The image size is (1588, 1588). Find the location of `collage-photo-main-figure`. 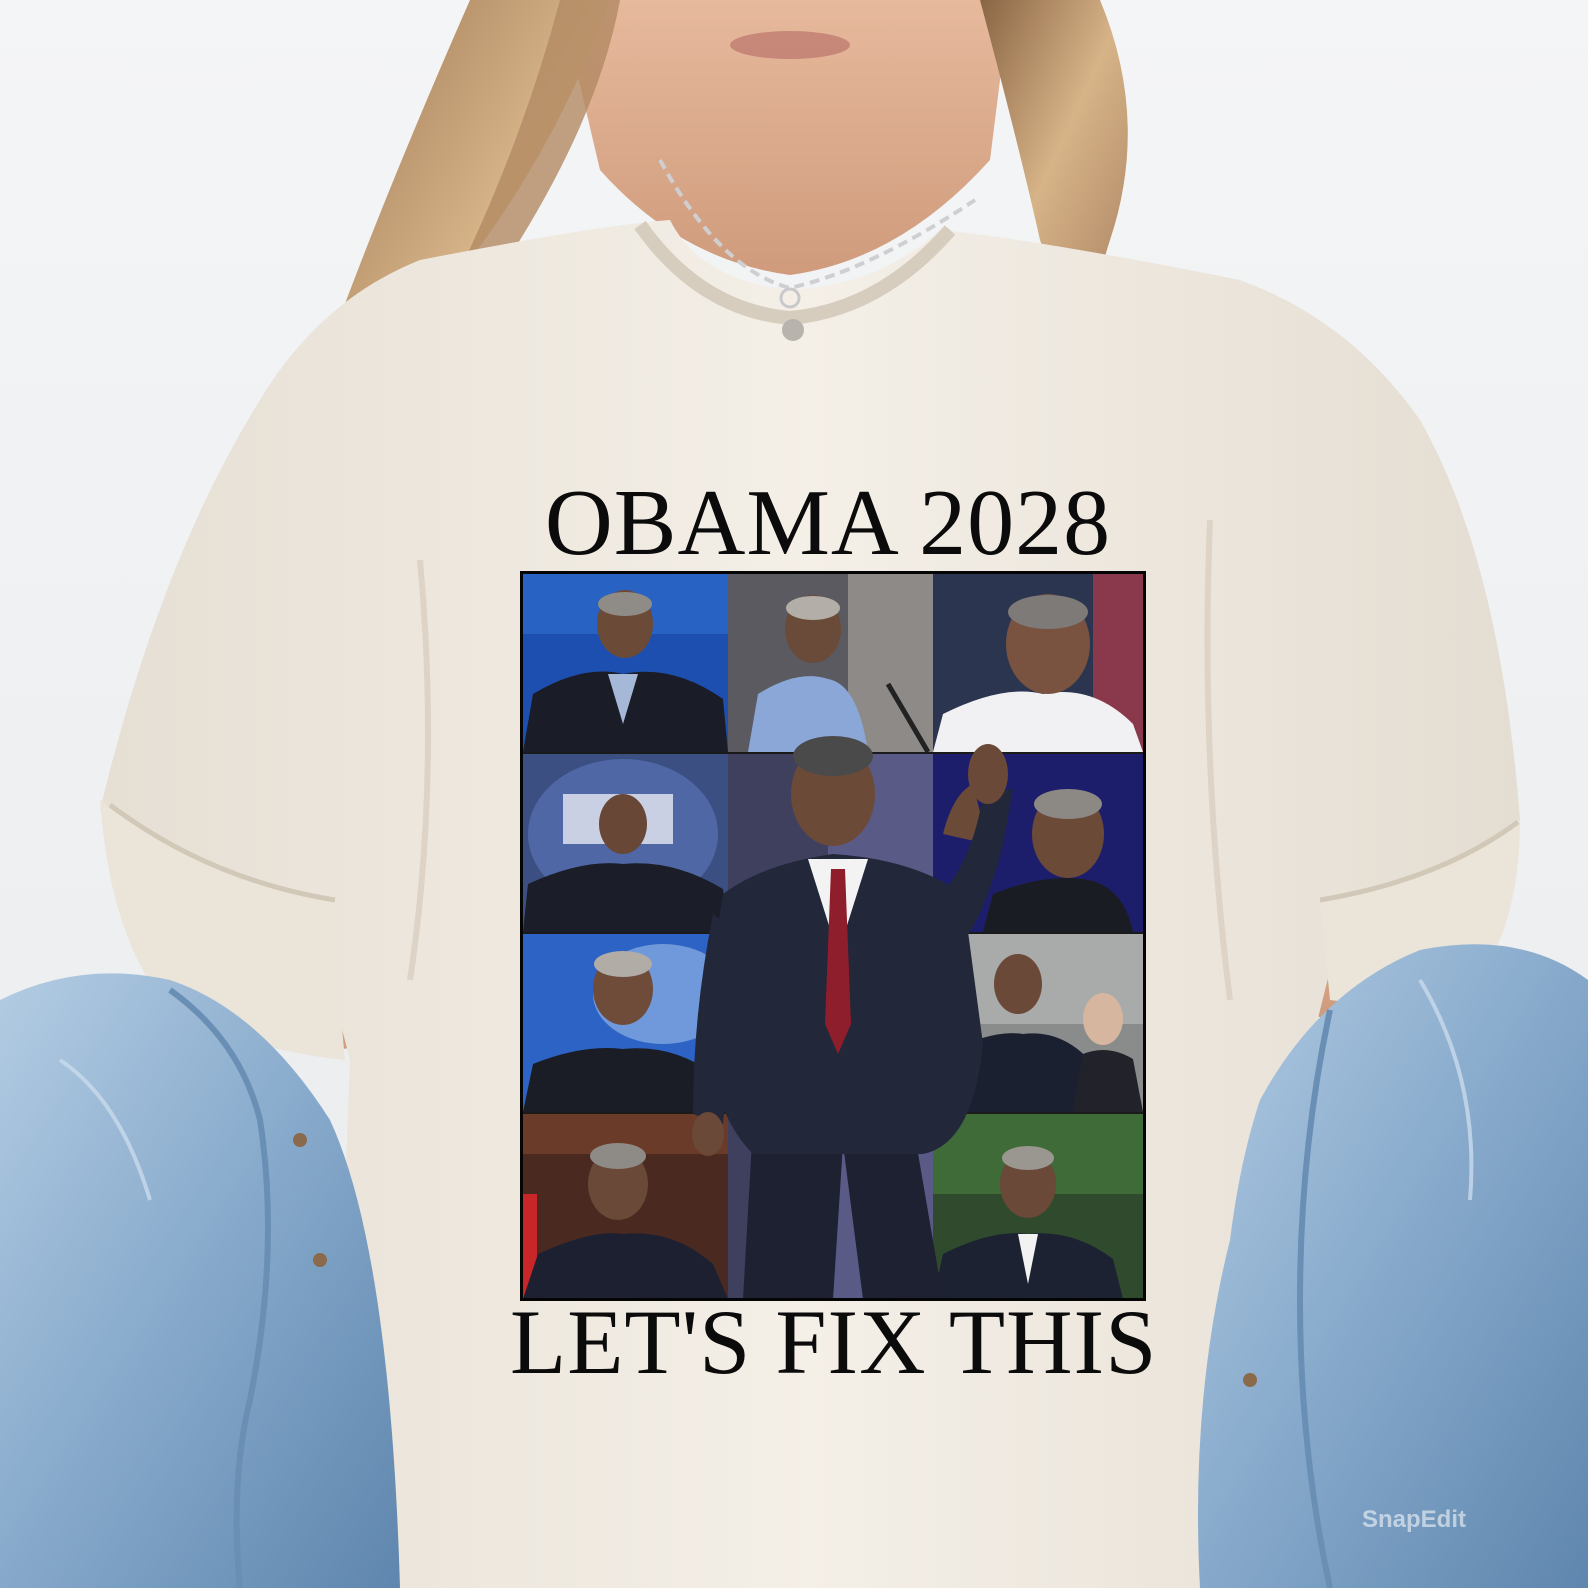

collage-photo-main-figure is located at coordinates (848, 996).